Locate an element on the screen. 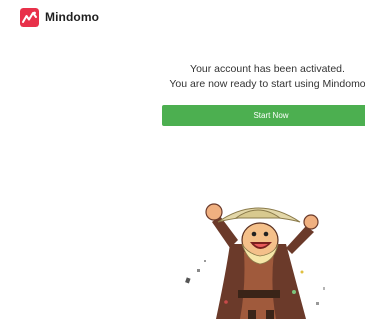 The image size is (365, 319). activation-message-line-1: Your account has been activated. is located at coordinates (267, 69).